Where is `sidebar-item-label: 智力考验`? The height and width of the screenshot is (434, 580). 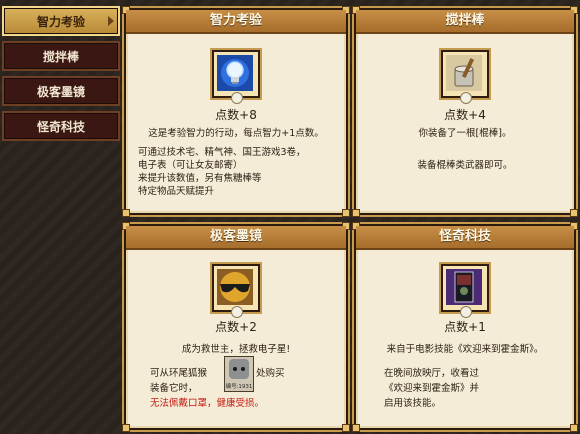 sidebar-item-label: 智力考验 is located at coordinates (60, 21).